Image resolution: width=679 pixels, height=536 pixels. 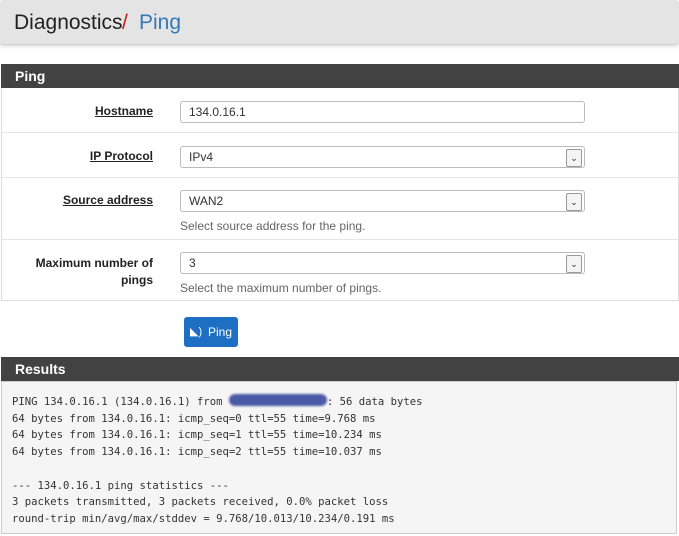 What do you see at coordinates (107, 200) in the screenshot?
I see `source-address-label: Source address` at bounding box center [107, 200].